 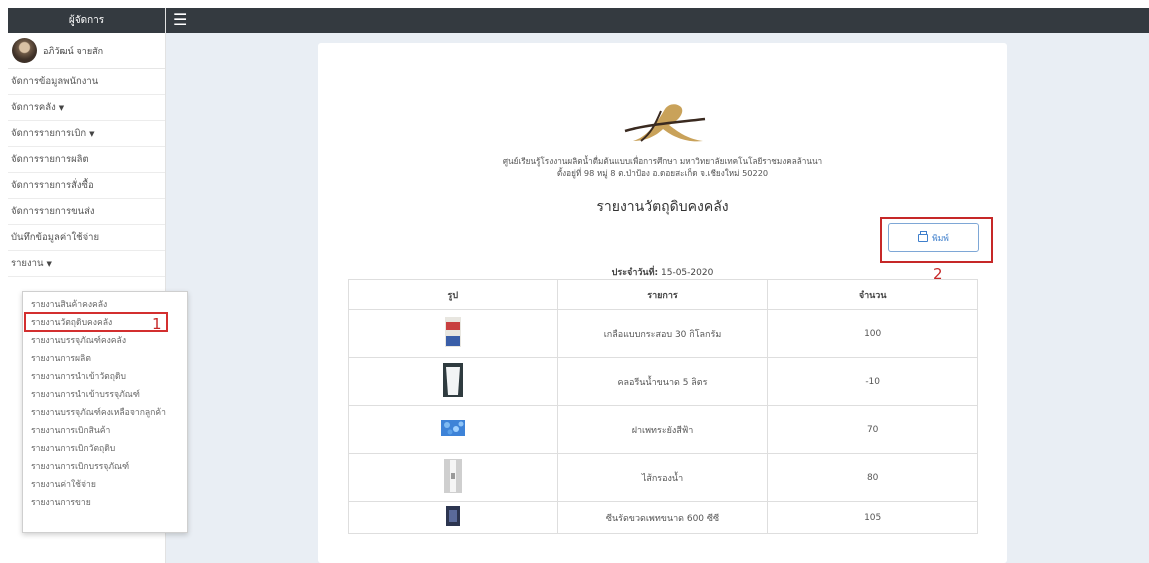 I want to click on sidebar-item-0: จัดการข้อมูลพนักงาน, so click(x=86, y=82).